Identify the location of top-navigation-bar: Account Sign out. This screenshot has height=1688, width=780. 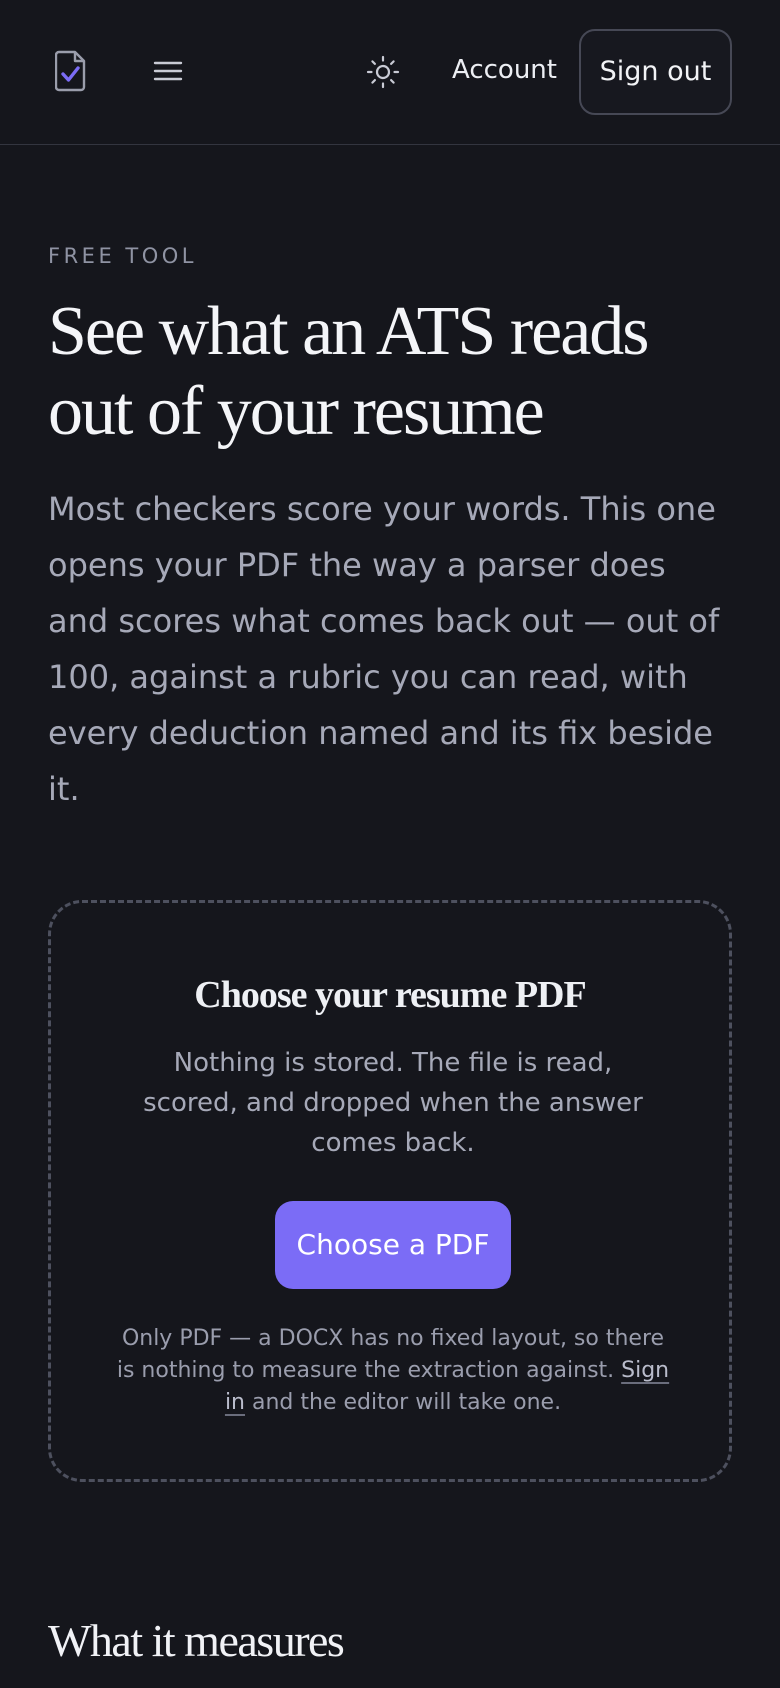
(390, 72).